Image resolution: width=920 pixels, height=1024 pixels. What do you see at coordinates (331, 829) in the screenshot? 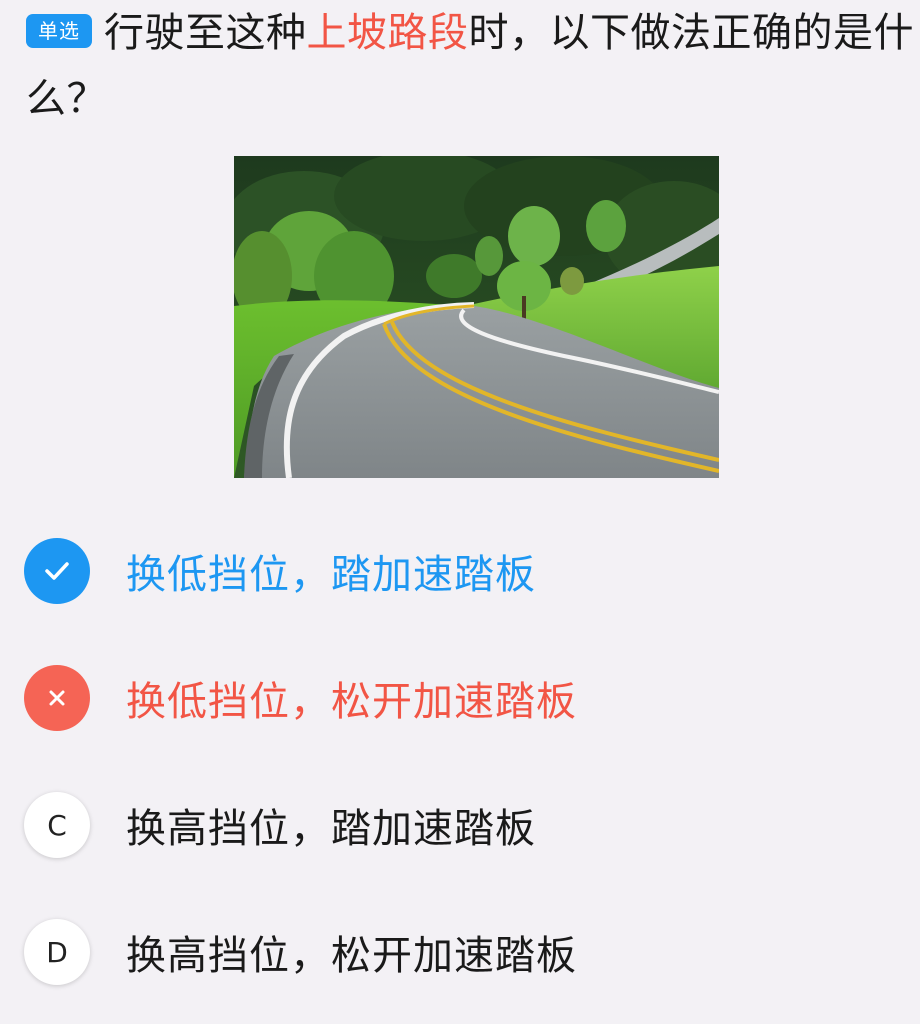
I see `option-c-text: 换高挡位，踏加速踏板` at bounding box center [331, 829].